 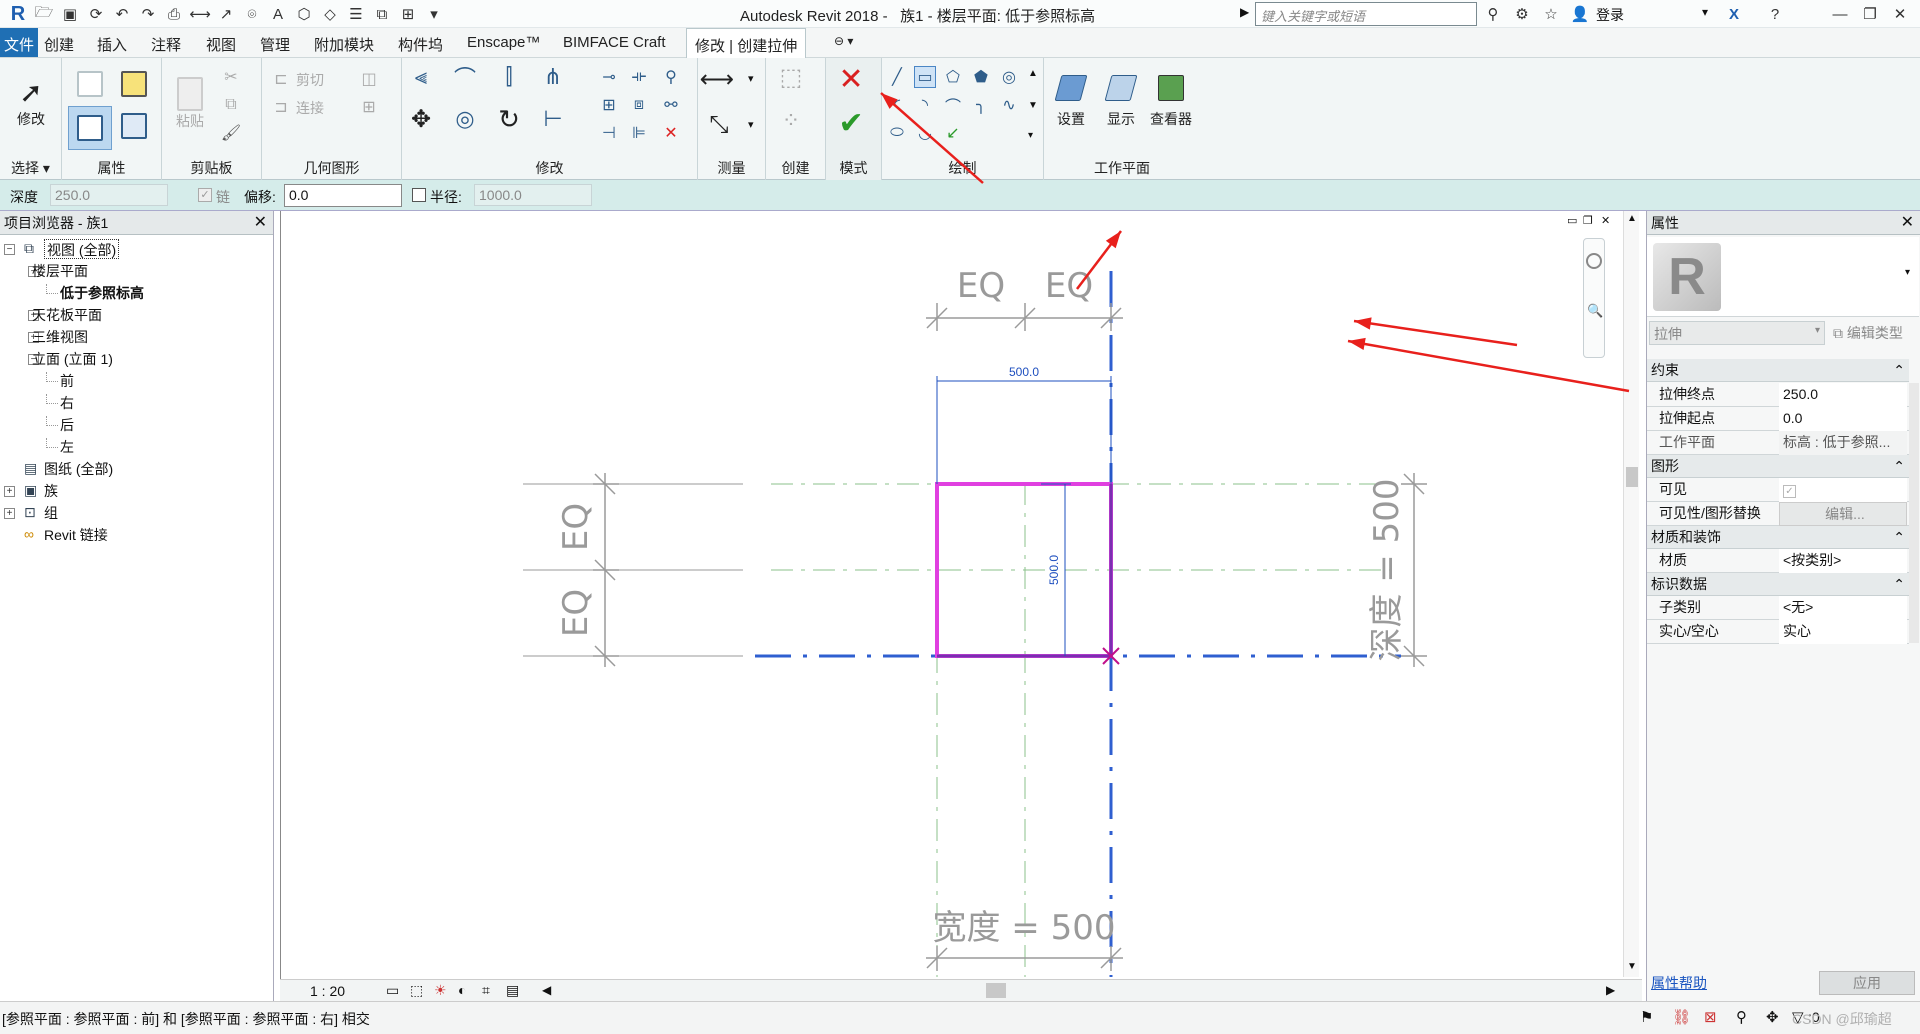 I want to click on show-crop-icon: ▤, so click(x=512, y=990).